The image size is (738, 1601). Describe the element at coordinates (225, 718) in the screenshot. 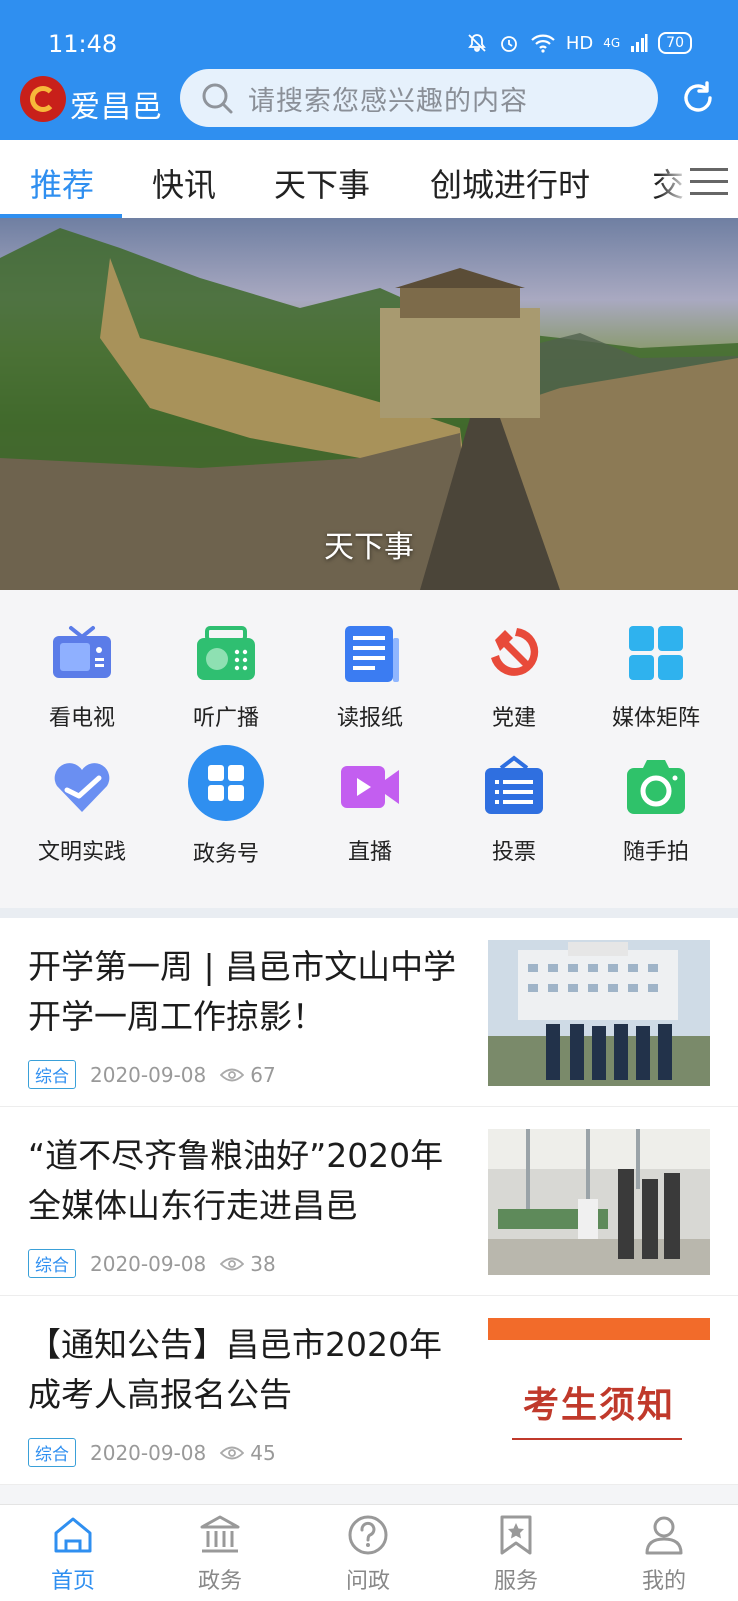

I see `feature-label: 听广播` at that location.